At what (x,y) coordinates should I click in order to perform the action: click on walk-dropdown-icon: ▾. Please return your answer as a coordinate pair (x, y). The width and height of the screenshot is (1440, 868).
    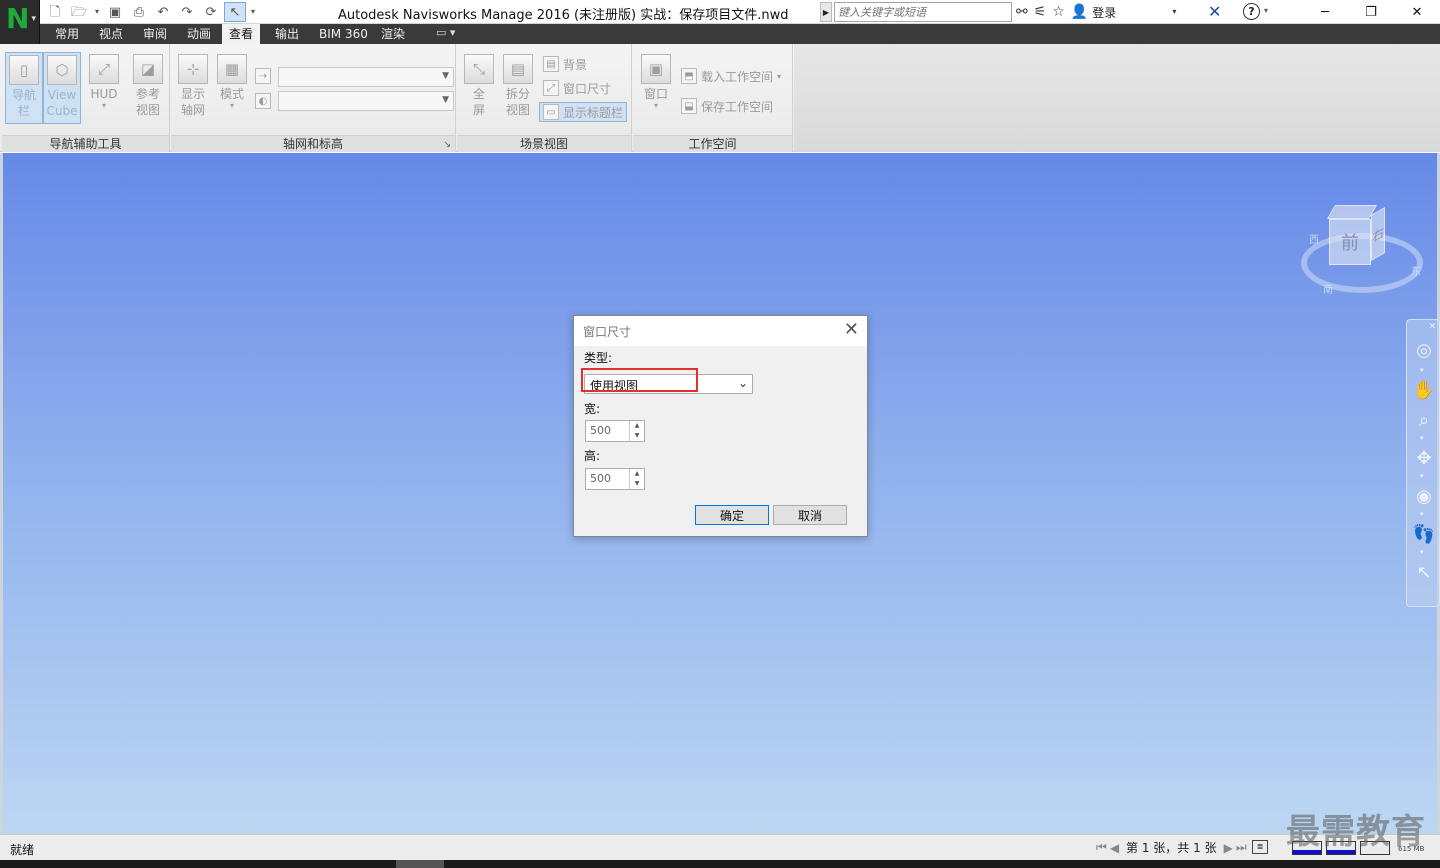
    Looking at the image, I should click on (1422, 552).